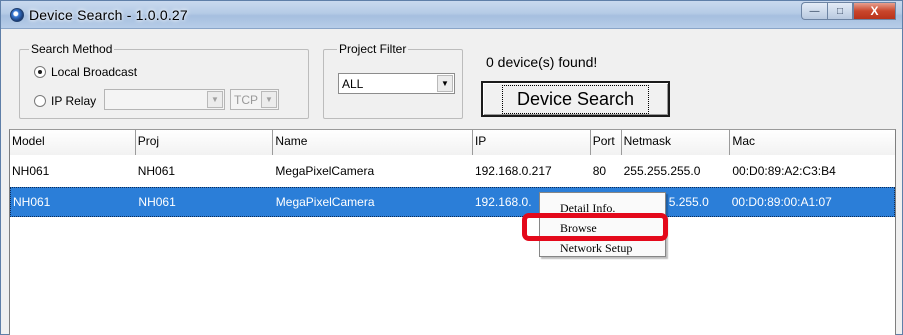 The image size is (903, 335). What do you see at coordinates (108, 15) in the screenshot?
I see `window-title: Device Search - 1.0.0.27` at bounding box center [108, 15].